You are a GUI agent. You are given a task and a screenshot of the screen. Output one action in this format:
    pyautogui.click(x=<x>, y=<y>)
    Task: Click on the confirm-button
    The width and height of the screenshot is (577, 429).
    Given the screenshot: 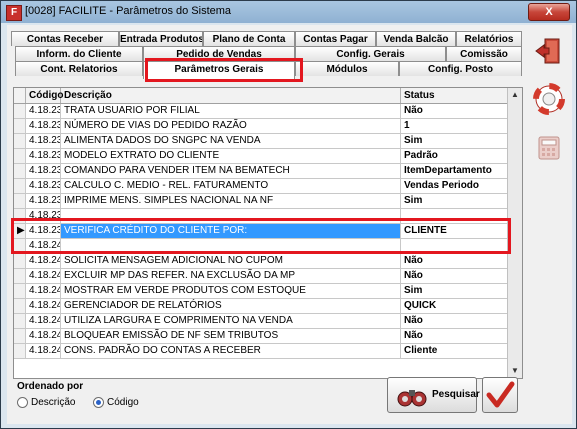 What is the action you would take?
    pyautogui.click(x=500, y=395)
    